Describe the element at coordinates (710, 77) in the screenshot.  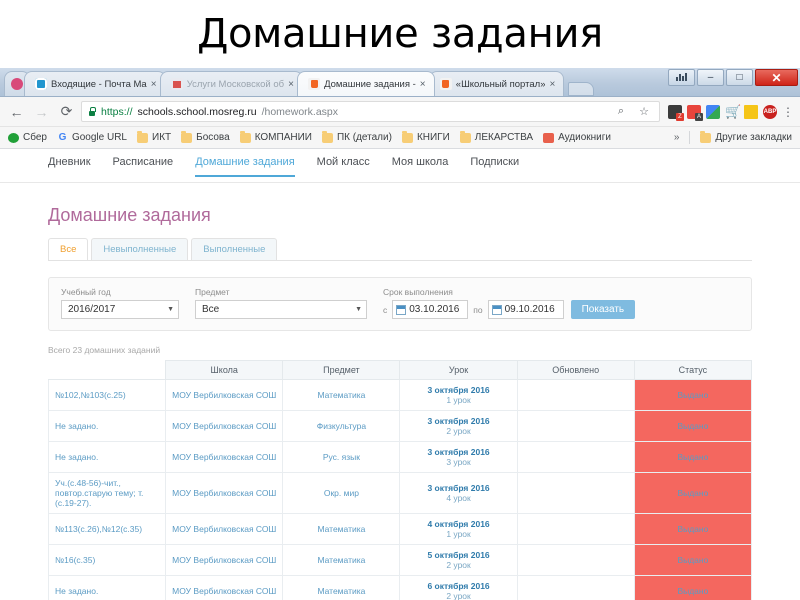
I see `minimize-button: –` at that location.